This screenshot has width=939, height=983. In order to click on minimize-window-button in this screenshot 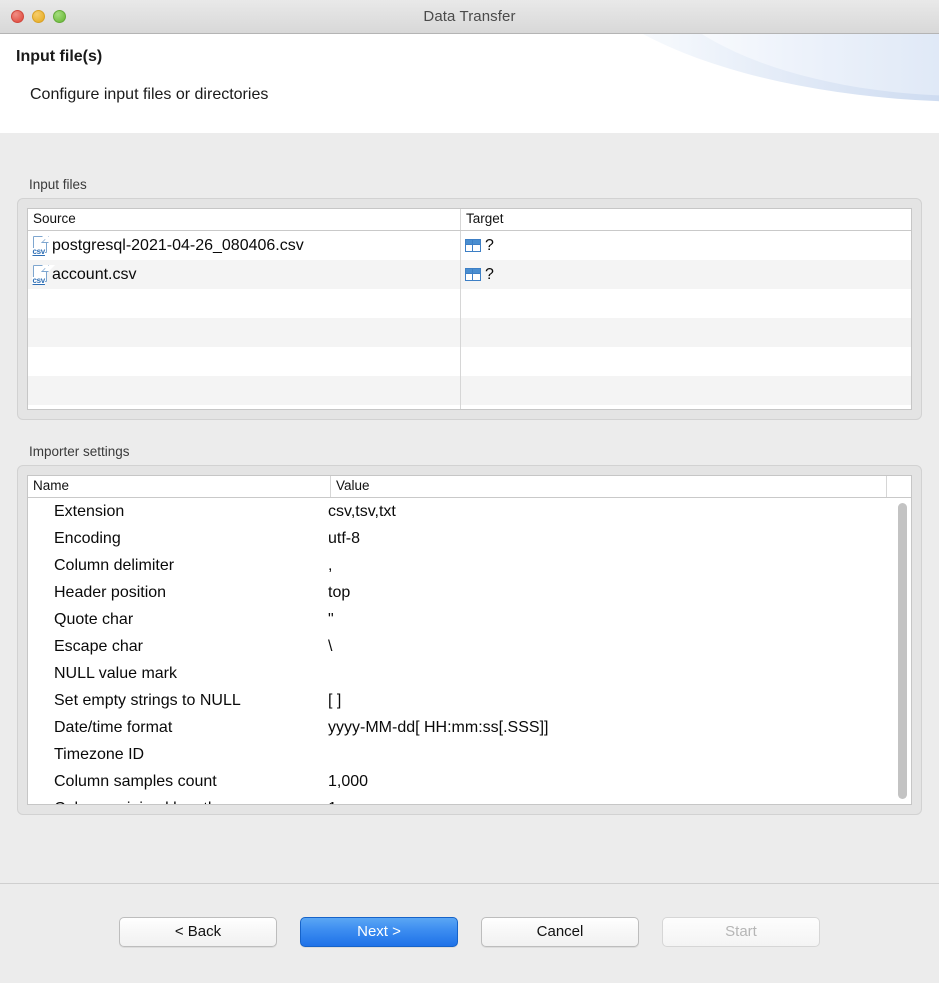, I will do `click(38, 16)`.